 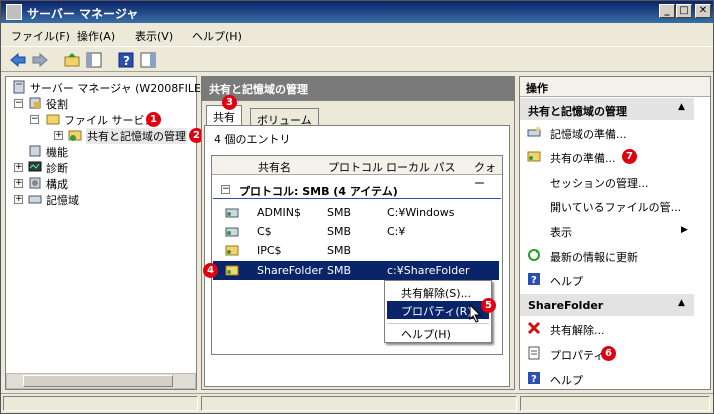 What do you see at coordinates (229, 102) in the screenshot?
I see `badge-3: 3` at bounding box center [229, 102].